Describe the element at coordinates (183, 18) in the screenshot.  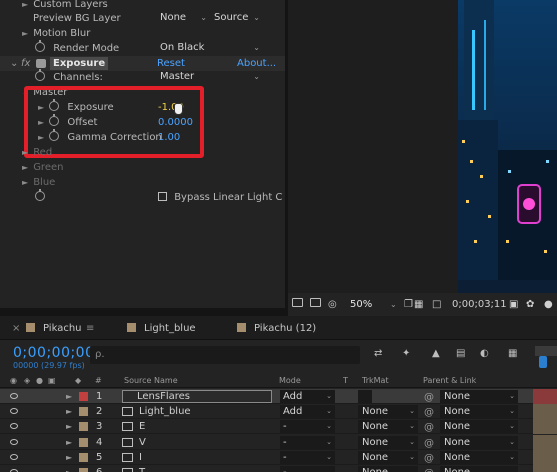
I see `preview-bg-dropdown-1: None ⌄` at that location.